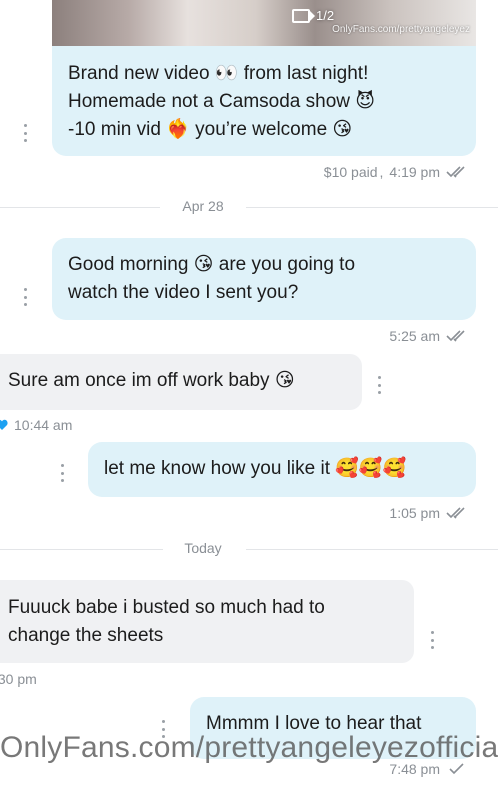  I want to click on like-heart-icon, so click(4, 425).